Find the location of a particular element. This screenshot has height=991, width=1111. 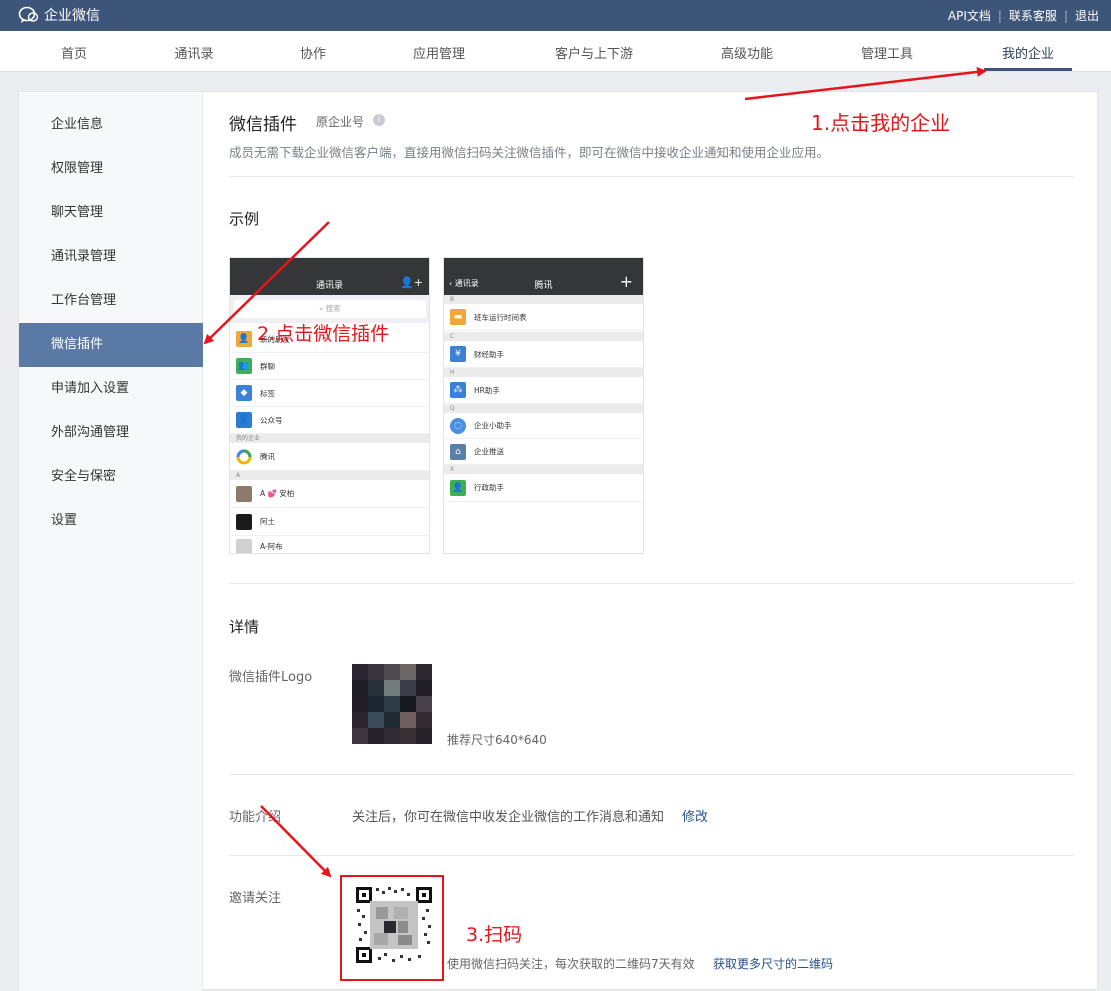

annotation-step2: 2.点击微信插件 is located at coordinates (323, 334).